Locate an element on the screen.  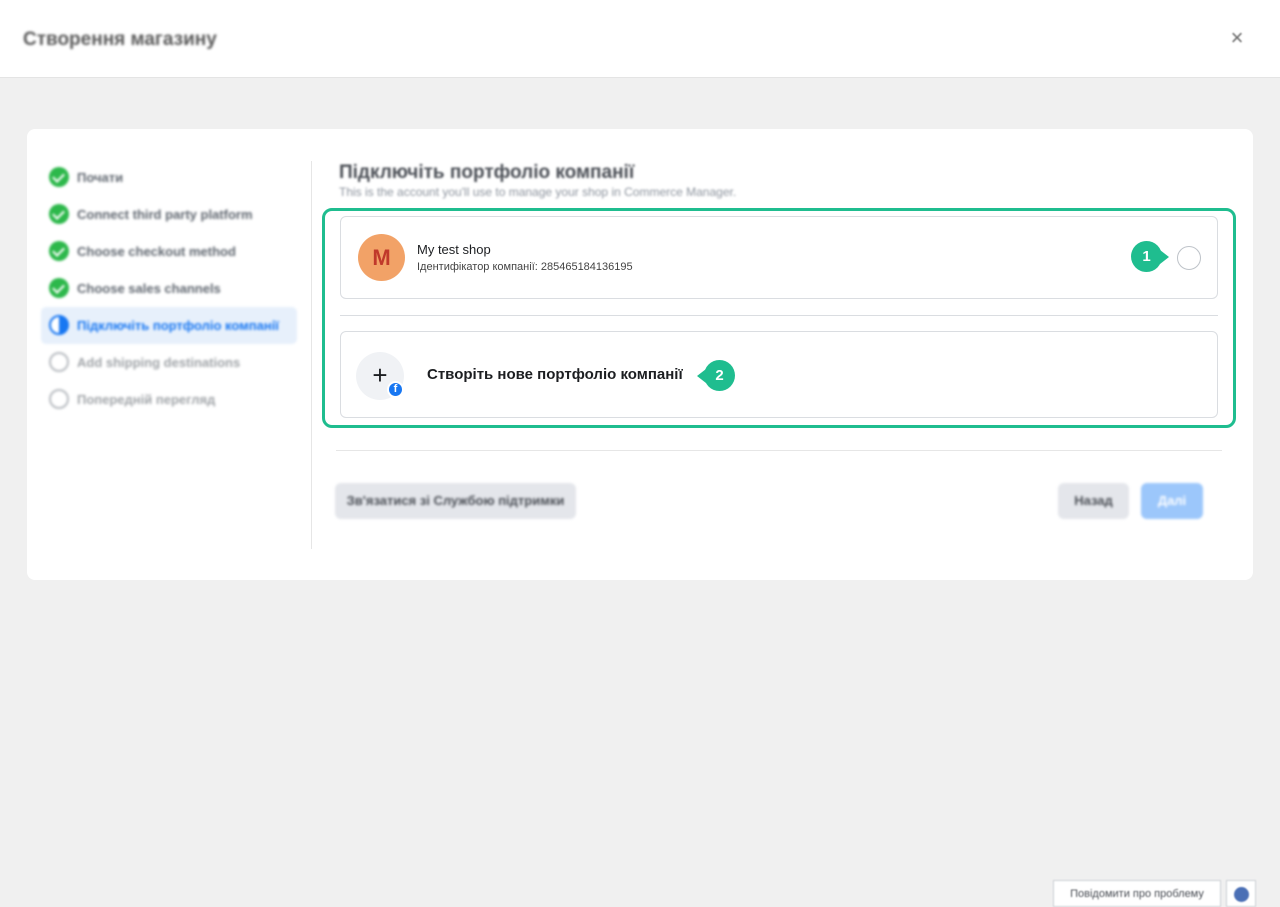
footer-divider is located at coordinates (779, 450).